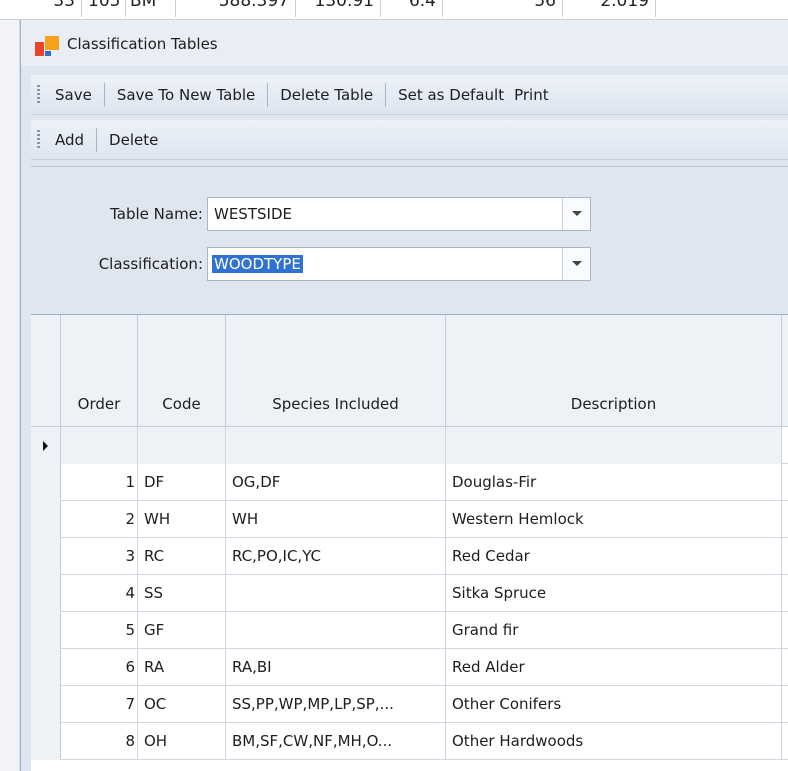 This screenshot has width=788, height=771. What do you see at coordinates (609, 8) in the screenshot?
I see `bg-cell: 2.019` at bounding box center [609, 8].